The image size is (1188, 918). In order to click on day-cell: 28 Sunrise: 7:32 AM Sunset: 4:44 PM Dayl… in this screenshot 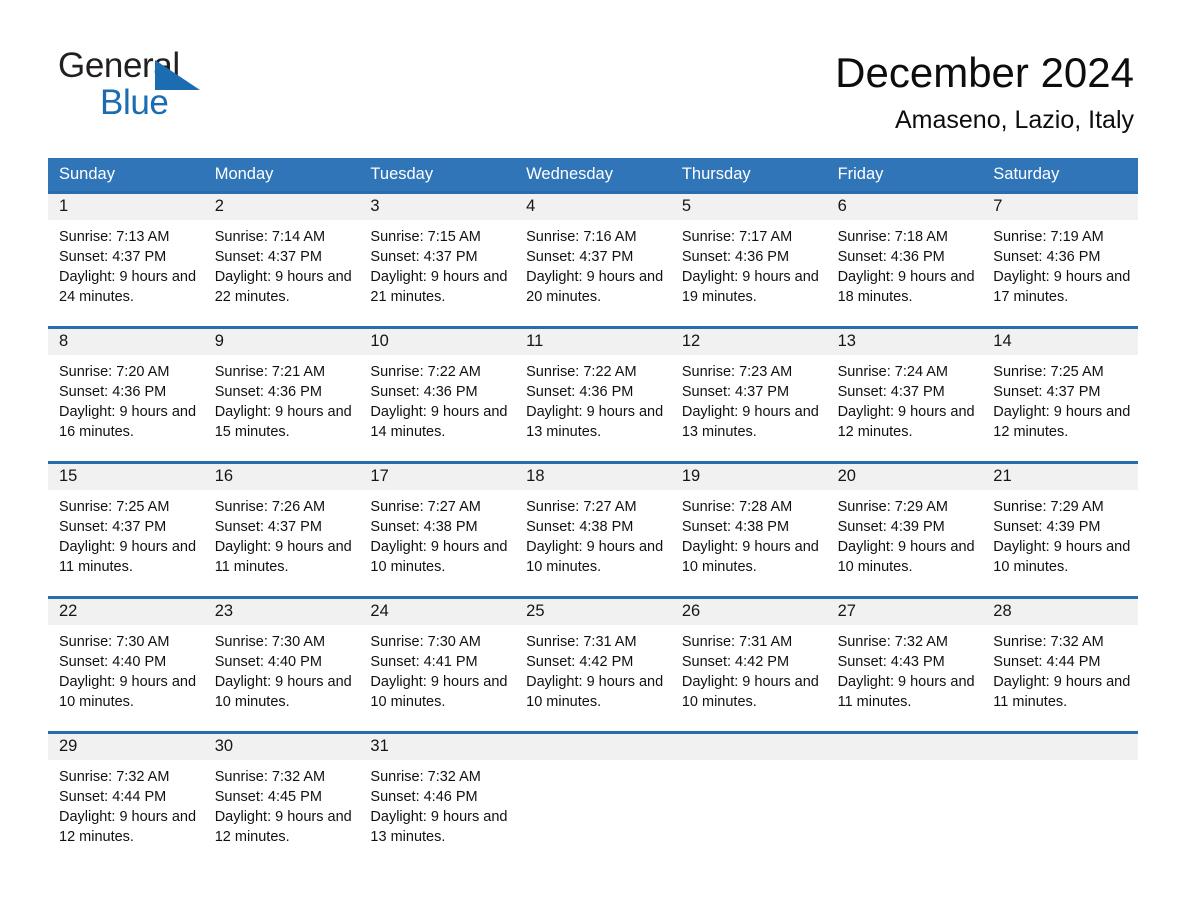, I will do `click(1060, 664)`.